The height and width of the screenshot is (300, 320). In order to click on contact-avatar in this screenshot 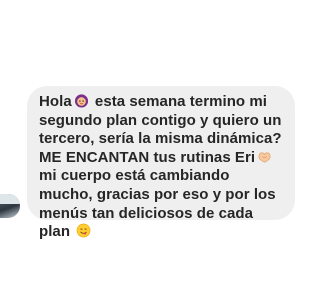, I will do `click(10, 206)`.